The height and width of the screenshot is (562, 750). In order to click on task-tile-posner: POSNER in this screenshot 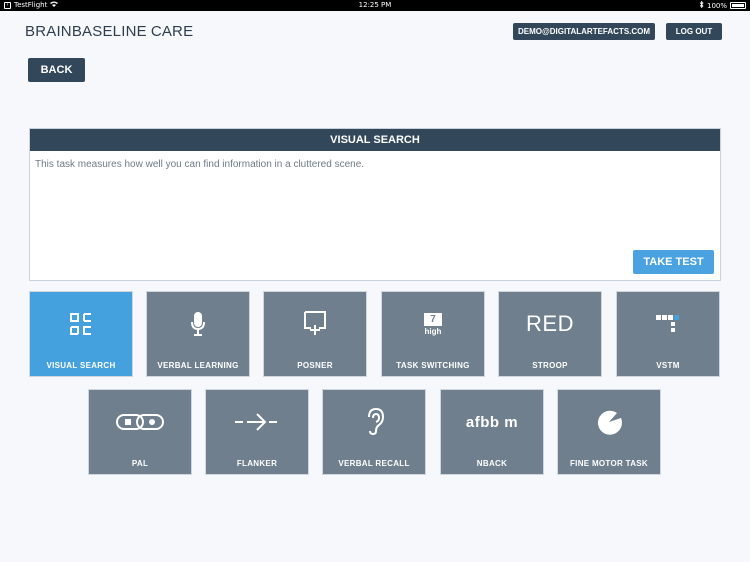, I will do `click(315, 334)`.